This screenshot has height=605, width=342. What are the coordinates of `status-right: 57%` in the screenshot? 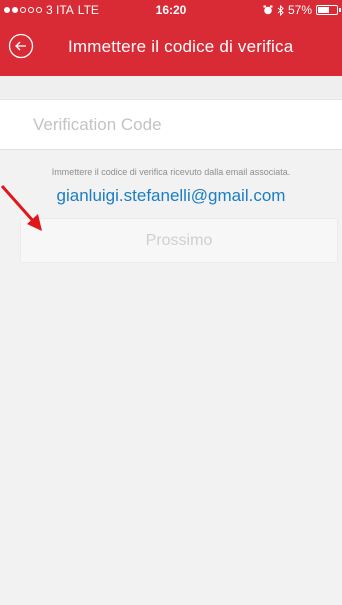 It's located at (302, 10).